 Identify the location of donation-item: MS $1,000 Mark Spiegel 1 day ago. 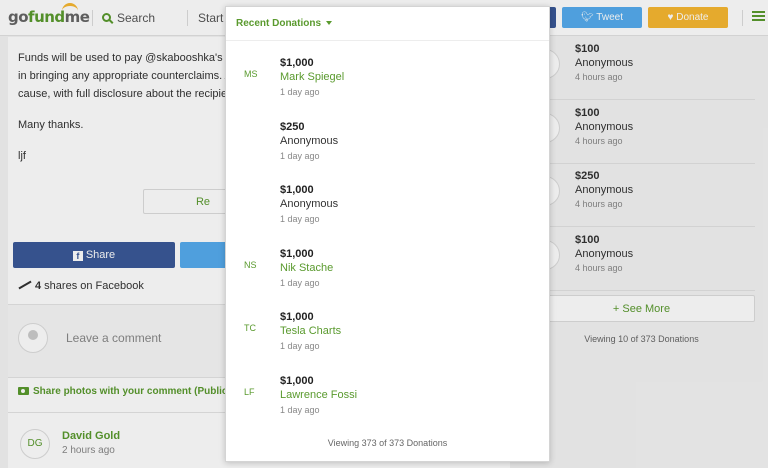
(387, 87).